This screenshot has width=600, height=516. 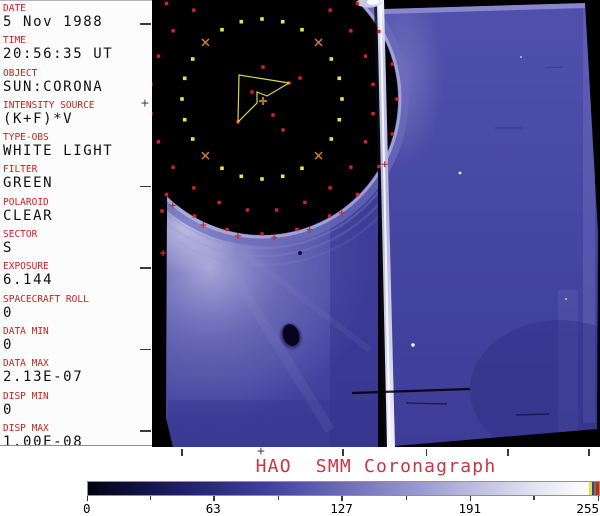 What do you see at coordinates (470, 508) in the screenshot?
I see `colorbar-label: 191` at bounding box center [470, 508].